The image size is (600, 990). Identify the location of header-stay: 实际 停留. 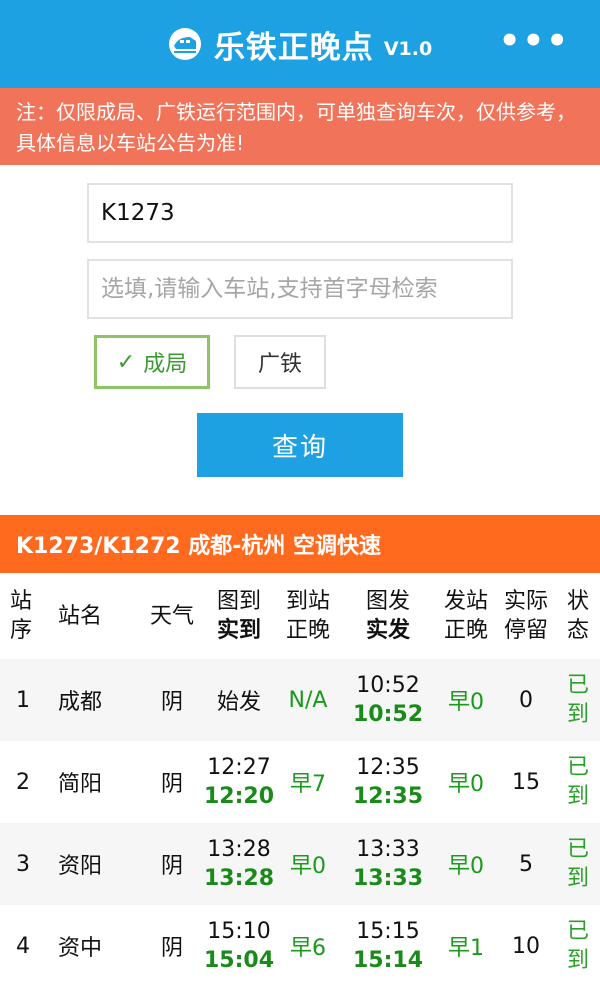
(525, 616).